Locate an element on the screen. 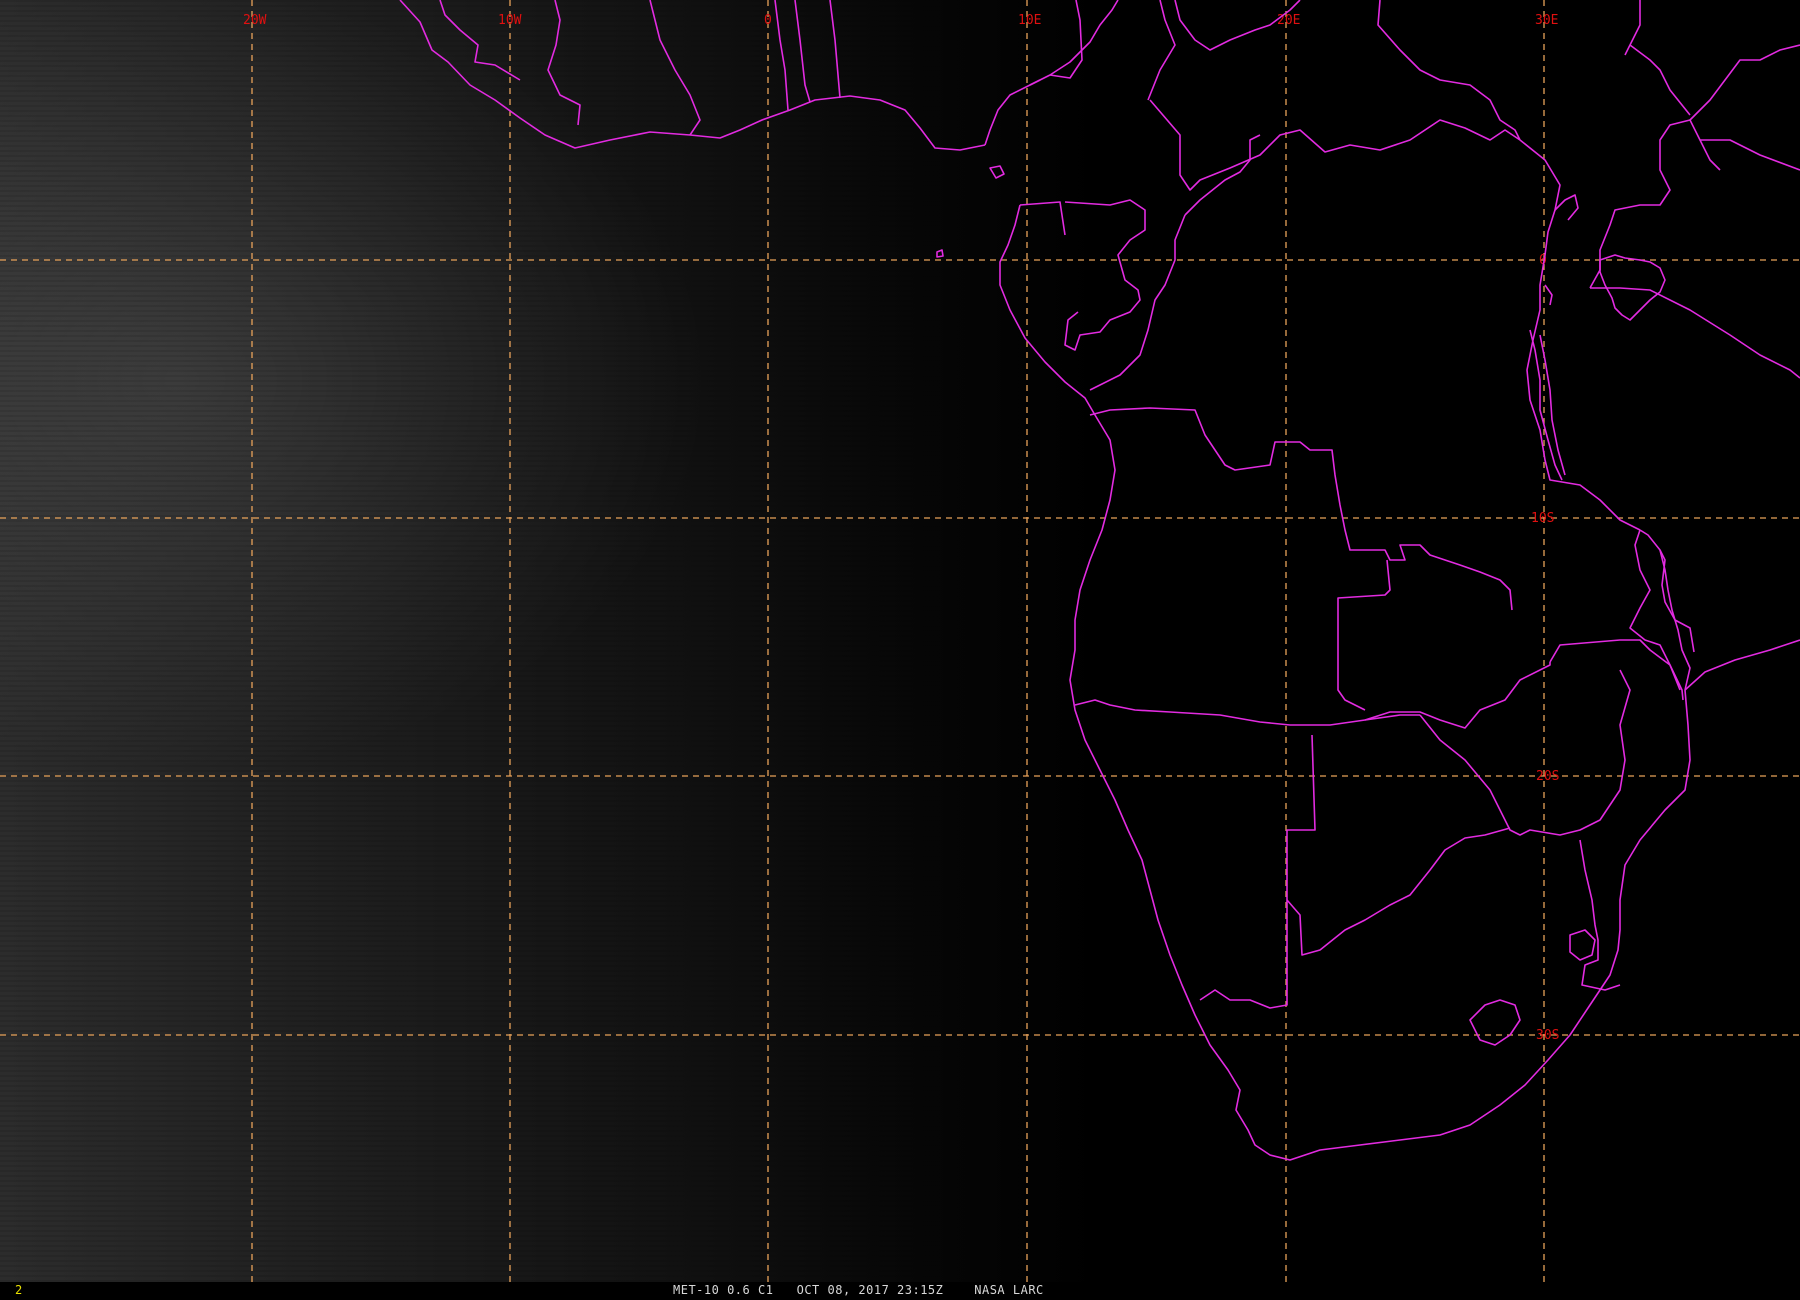 The image size is (1800, 1300). border-kenya-north is located at coordinates (1712, 85).